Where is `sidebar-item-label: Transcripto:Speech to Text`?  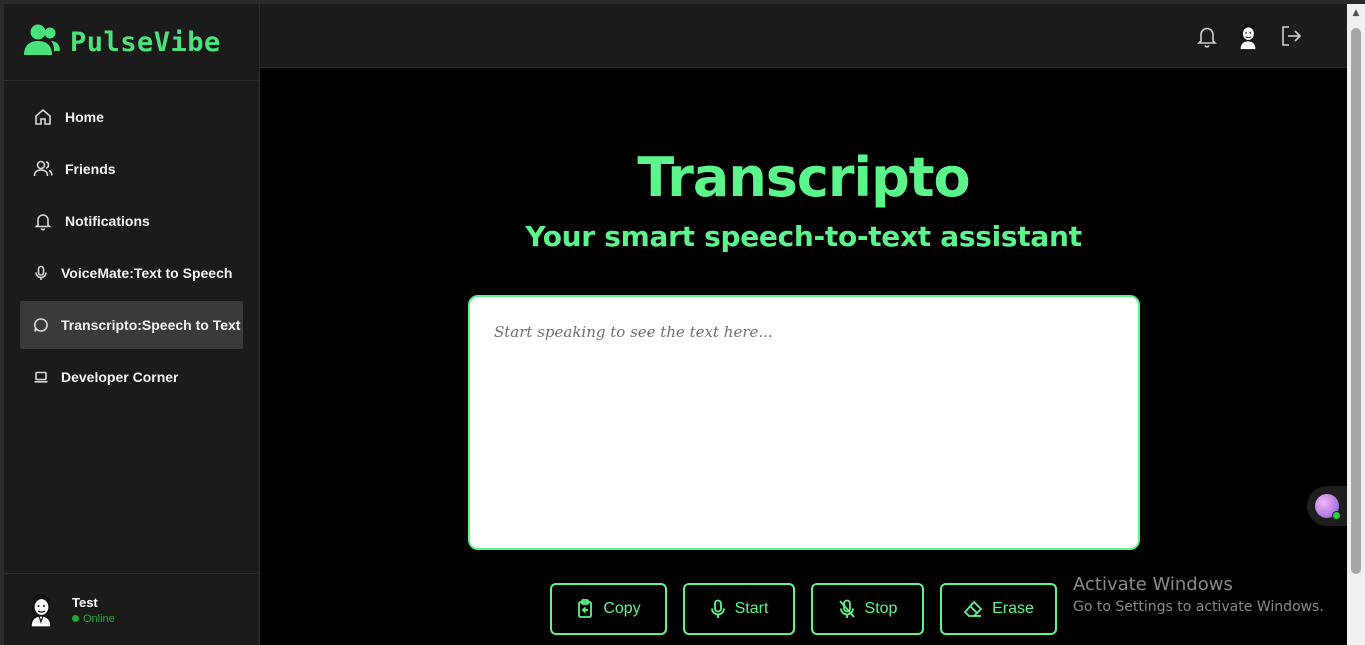
sidebar-item-label: Transcripto:Speech to Text is located at coordinates (151, 325).